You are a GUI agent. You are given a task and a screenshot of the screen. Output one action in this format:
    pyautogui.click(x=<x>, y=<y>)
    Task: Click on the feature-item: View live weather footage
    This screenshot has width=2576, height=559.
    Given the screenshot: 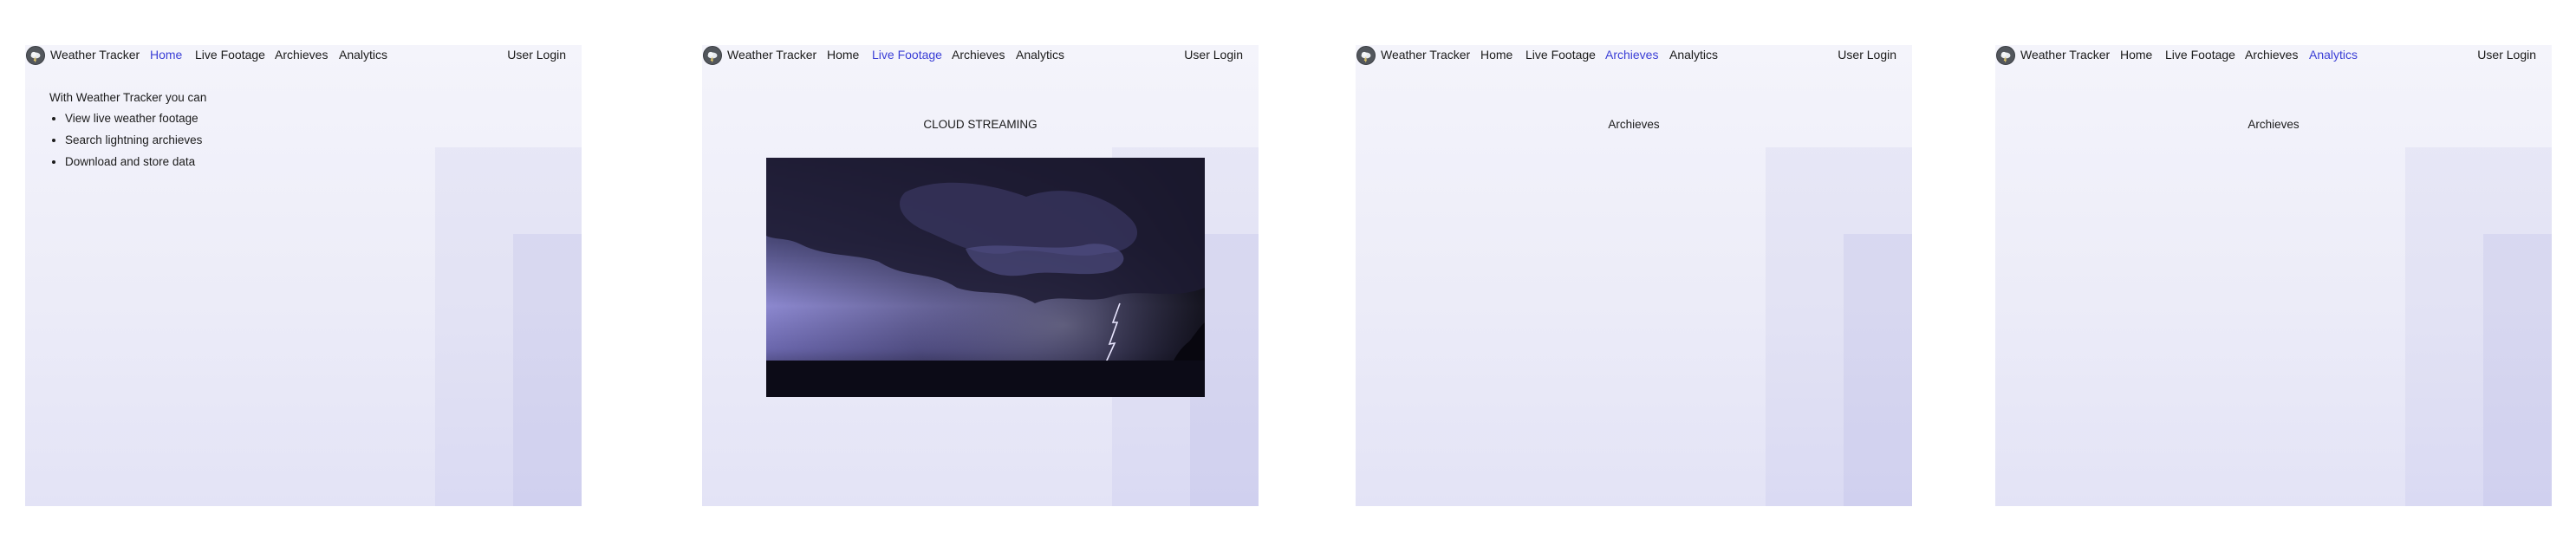 What is the action you would take?
    pyautogui.click(x=135, y=118)
    